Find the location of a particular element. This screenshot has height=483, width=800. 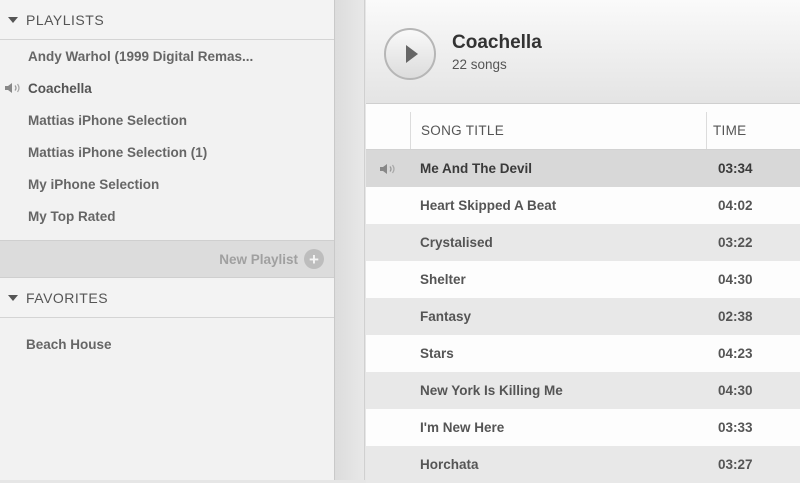

song-row: Horchata 03:27 is located at coordinates (583, 464).